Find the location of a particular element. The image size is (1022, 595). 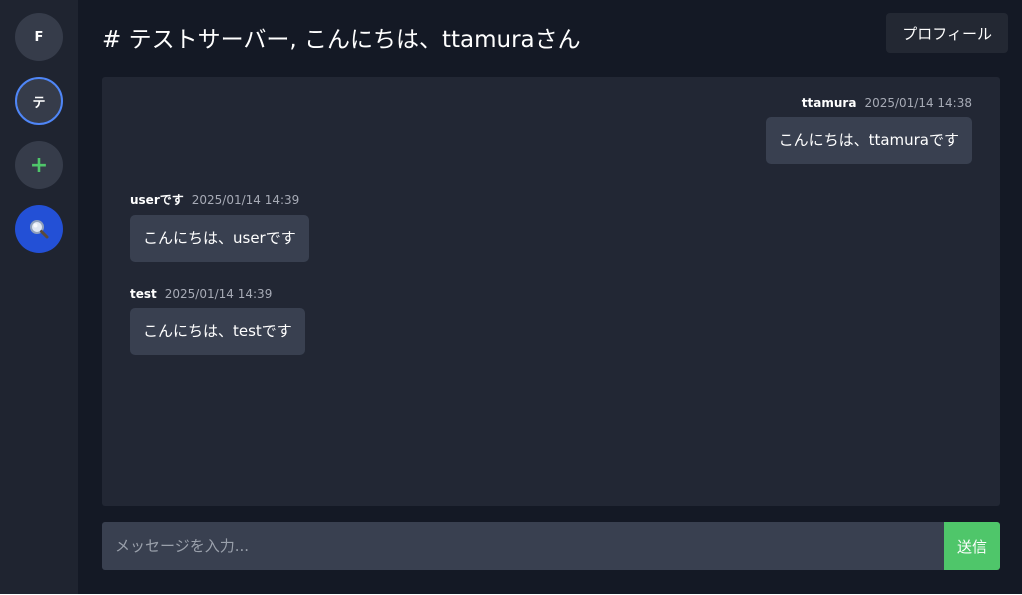

message-meta: test 2025/01/14 14:39 is located at coordinates (217, 294).